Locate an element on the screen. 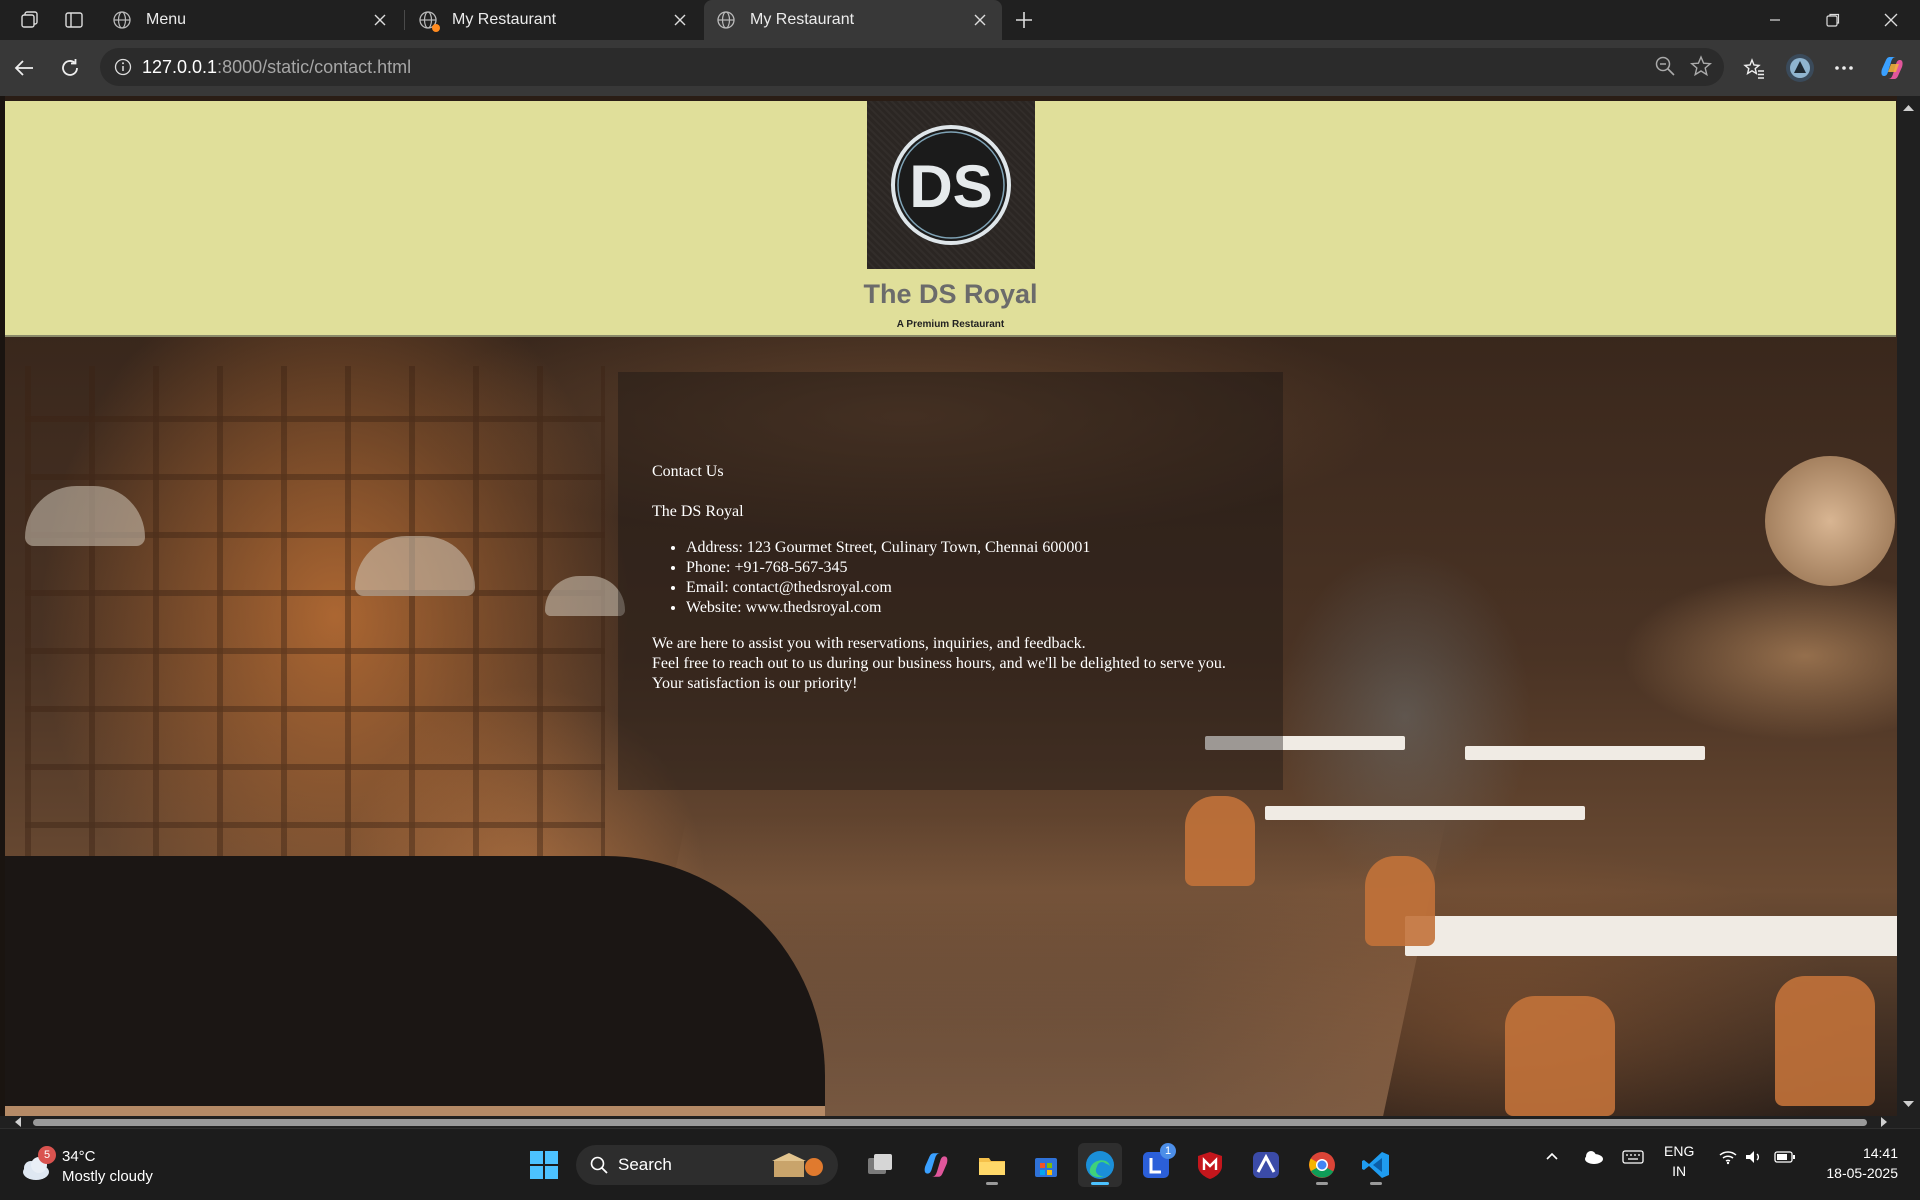 This screenshot has width=1920, height=1200. language-indicator: ENG IN is located at coordinates (1679, 1161).